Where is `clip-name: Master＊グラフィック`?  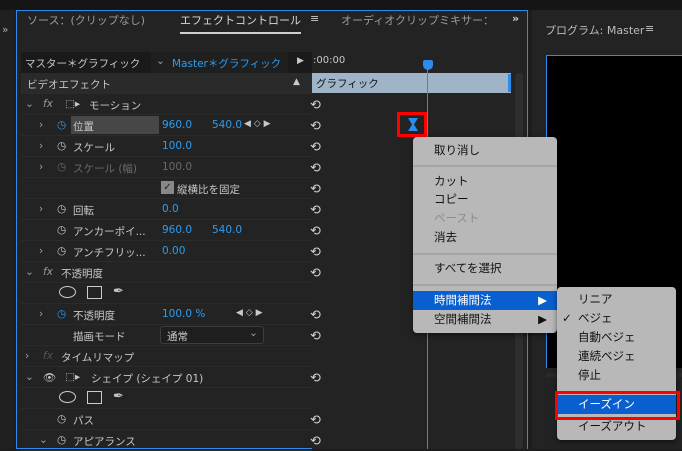 clip-name: Master＊グラフィック is located at coordinates (227, 64).